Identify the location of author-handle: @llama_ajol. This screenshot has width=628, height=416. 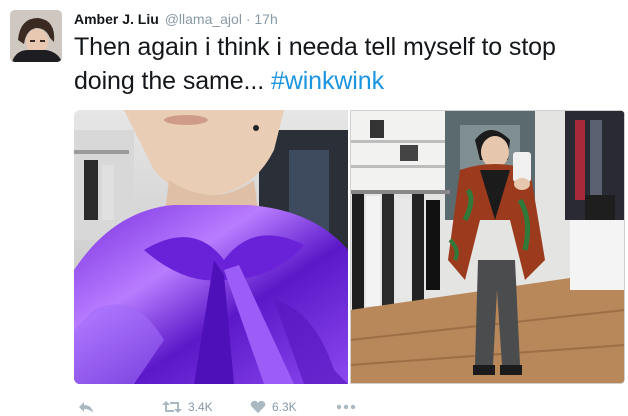
(203, 19).